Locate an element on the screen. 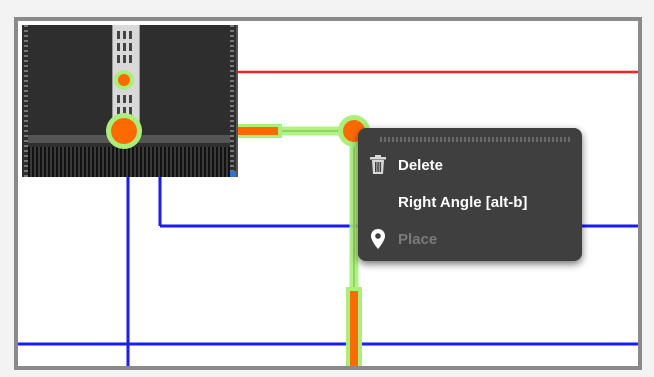  device-rail-right is located at coordinates (232, 101).